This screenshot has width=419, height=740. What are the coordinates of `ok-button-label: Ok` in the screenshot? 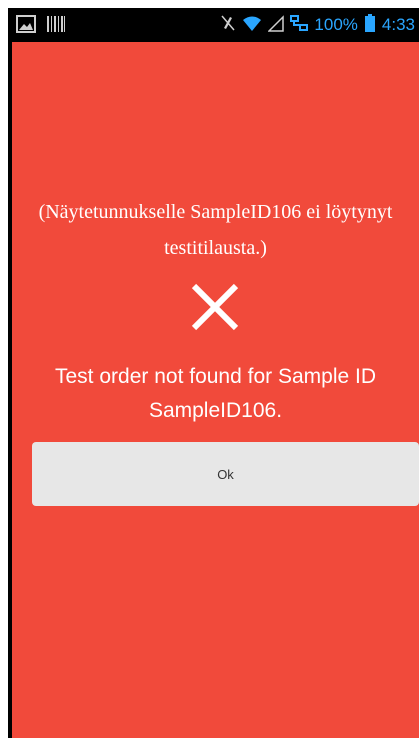 It's located at (225, 474).